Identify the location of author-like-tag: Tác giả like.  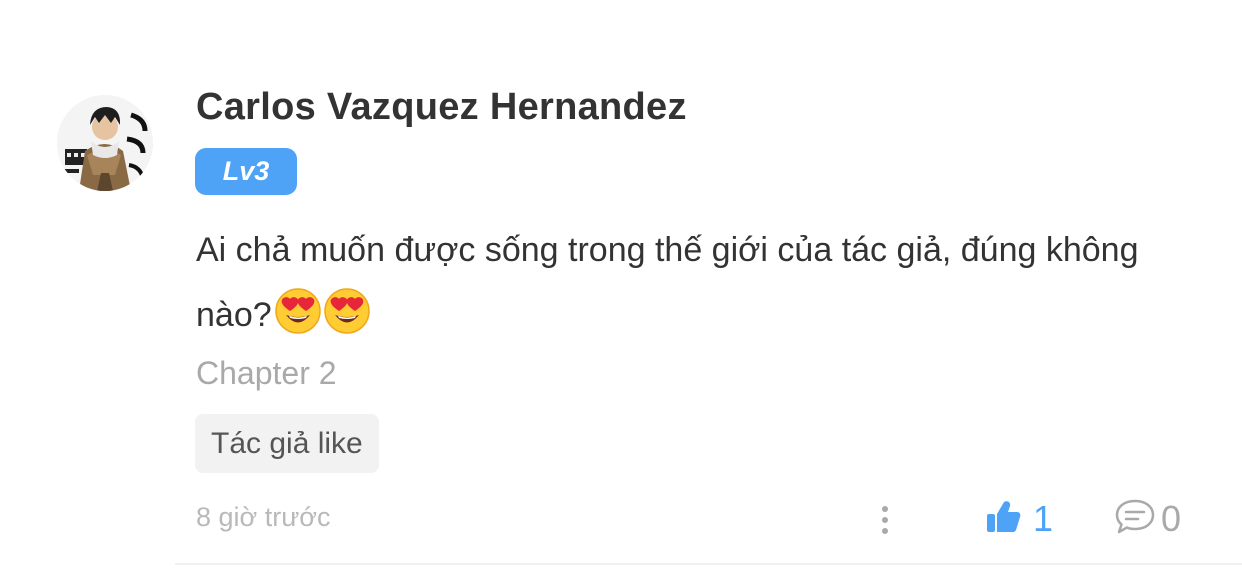
(287, 443).